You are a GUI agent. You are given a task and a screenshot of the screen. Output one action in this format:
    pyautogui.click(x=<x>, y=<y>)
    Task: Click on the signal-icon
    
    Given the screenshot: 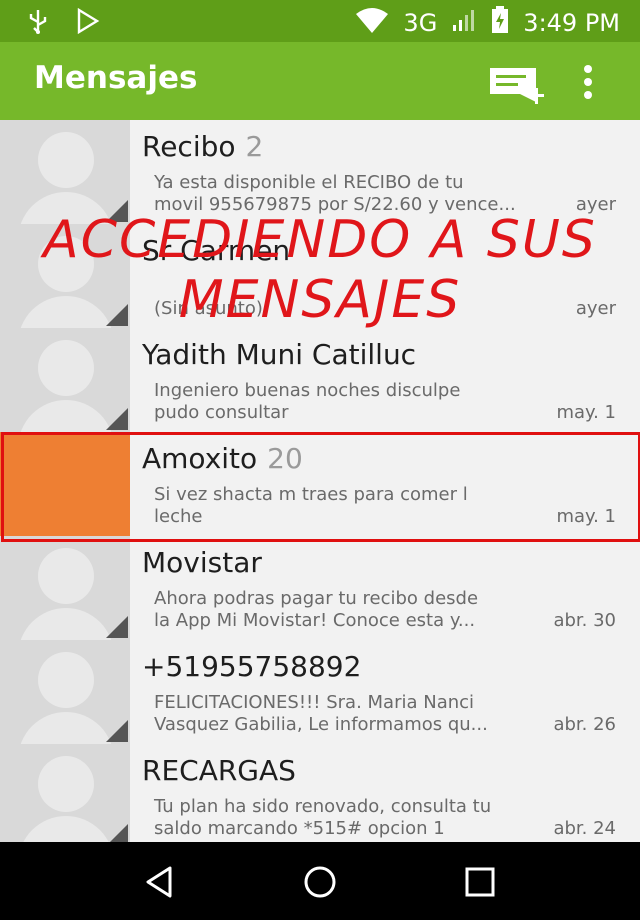 What is the action you would take?
    pyautogui.click(x=464, y=23)
    